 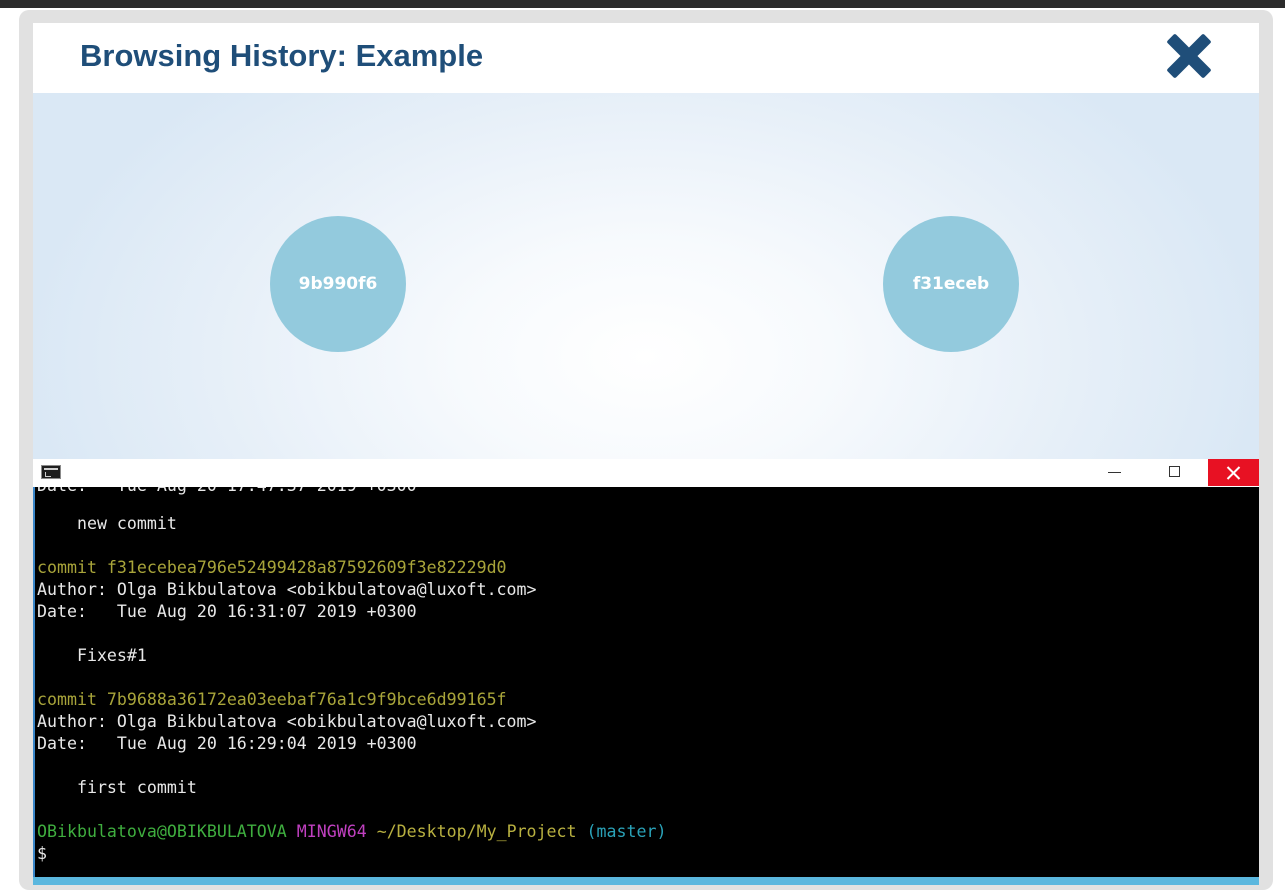 I want to click on maximize-icon, so click(x=1175, y=472).